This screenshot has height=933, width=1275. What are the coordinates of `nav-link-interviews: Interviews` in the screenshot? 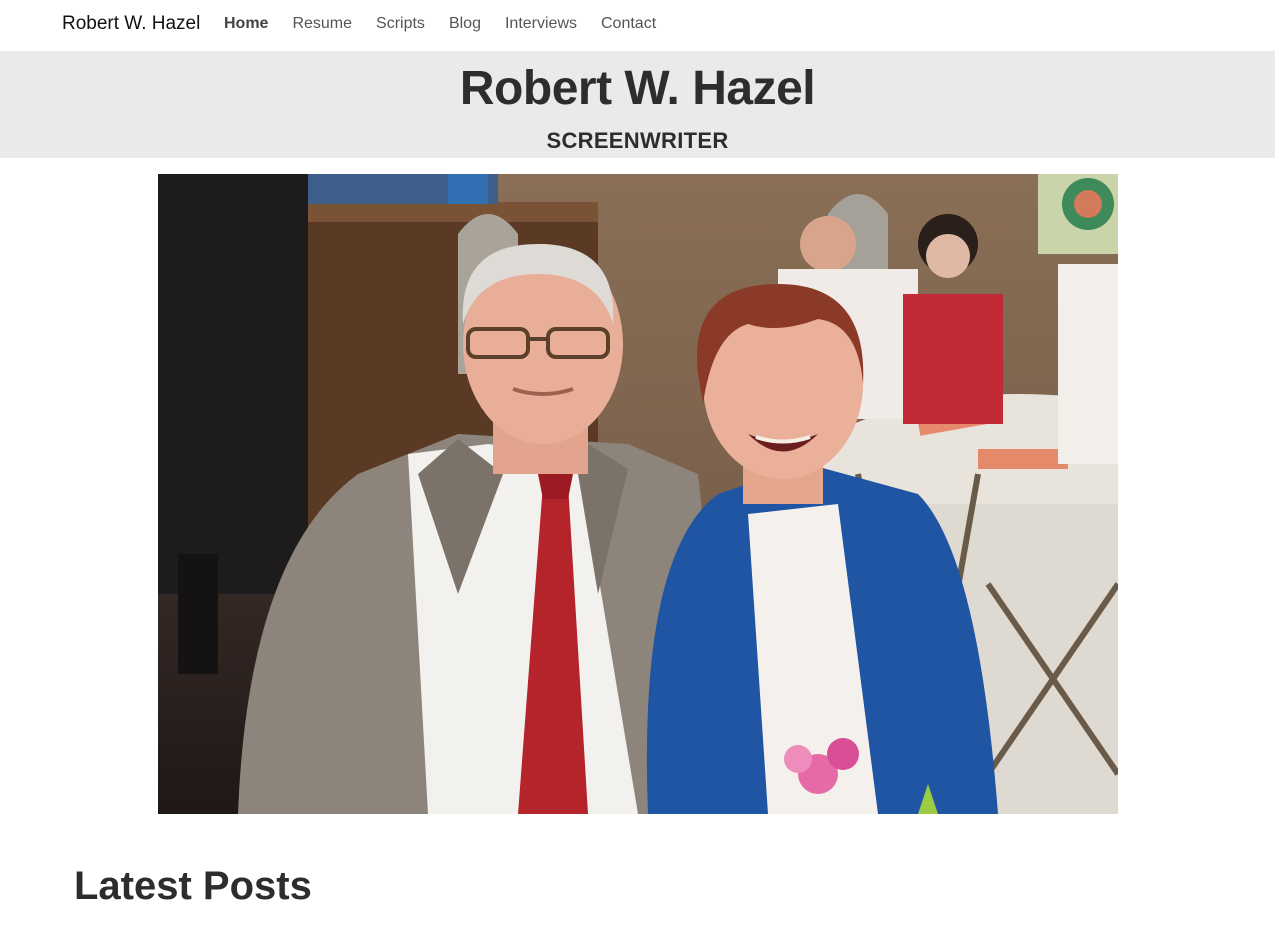 It's located at (541, 24).